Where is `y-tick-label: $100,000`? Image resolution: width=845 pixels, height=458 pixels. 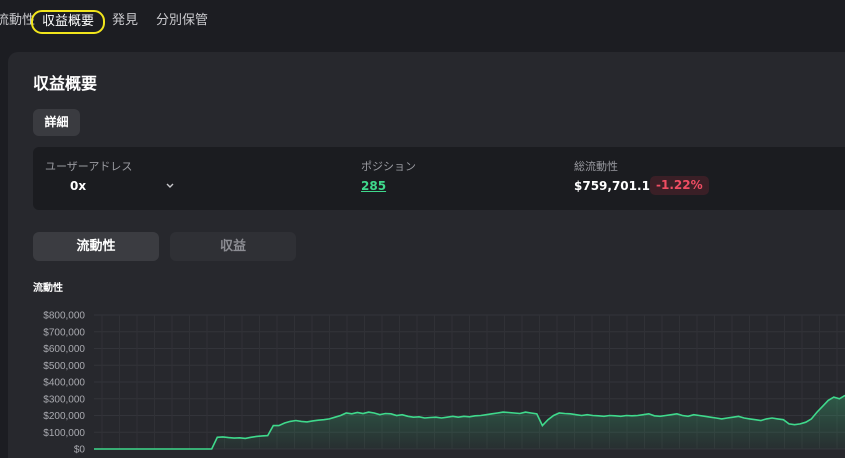 y-tick-label: $100,000 is located at coordinates (64, 433).